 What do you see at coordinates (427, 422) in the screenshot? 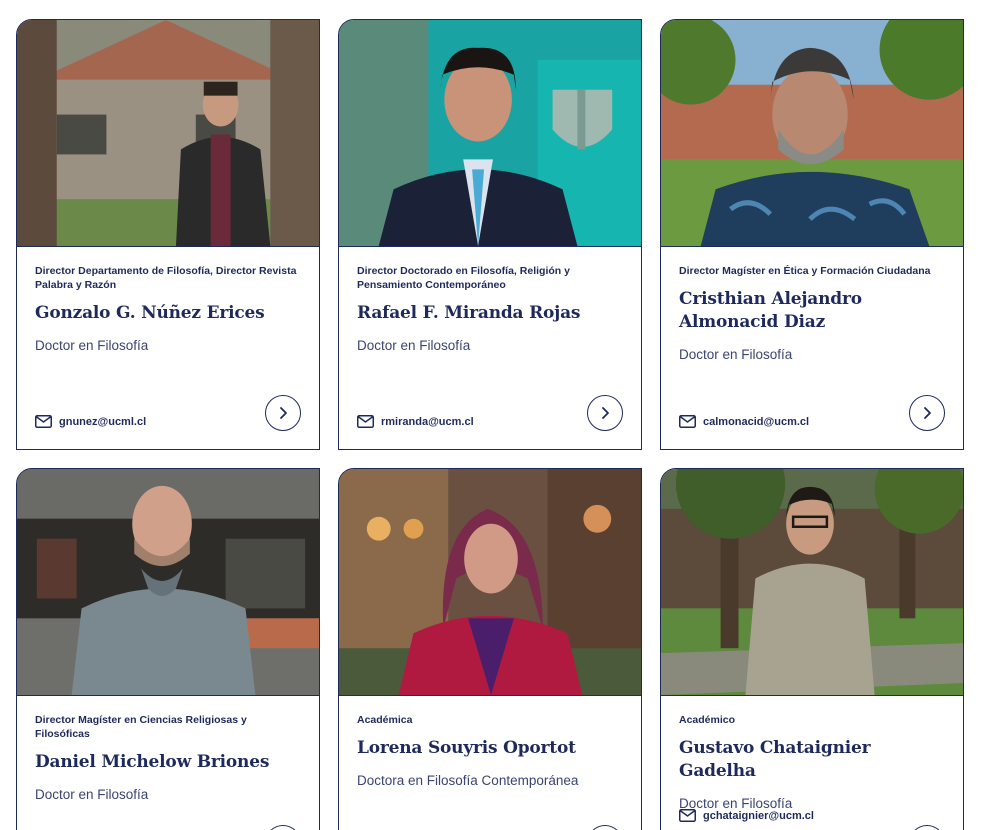
I see `profile-email: rmiranda@ucm.cl` at bounding box center [427, 422].